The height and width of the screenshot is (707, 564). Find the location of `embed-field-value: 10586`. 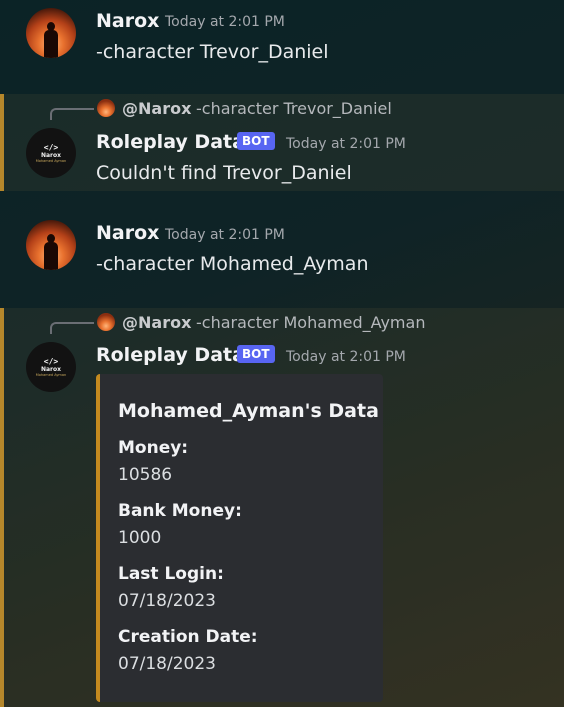

embed-field-value: 10586 is located at coordinates (145, 475).